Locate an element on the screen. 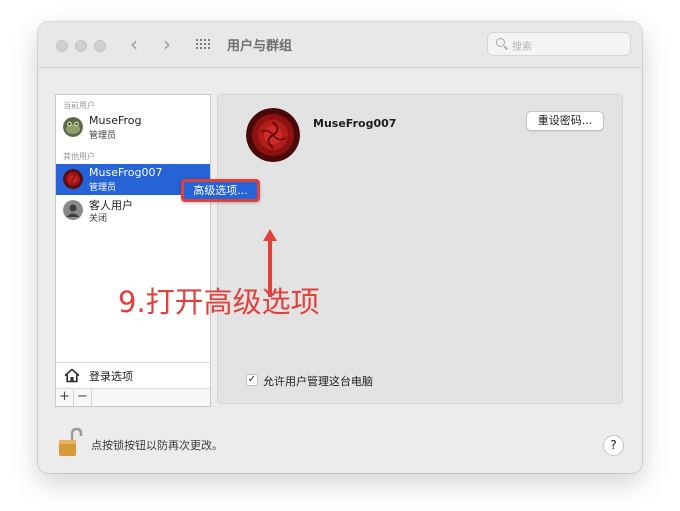 Image resolution: width=680 pixels, height=511 pixels. selected-user-name: MuseFrog007 is located at coordinates (355, 123).